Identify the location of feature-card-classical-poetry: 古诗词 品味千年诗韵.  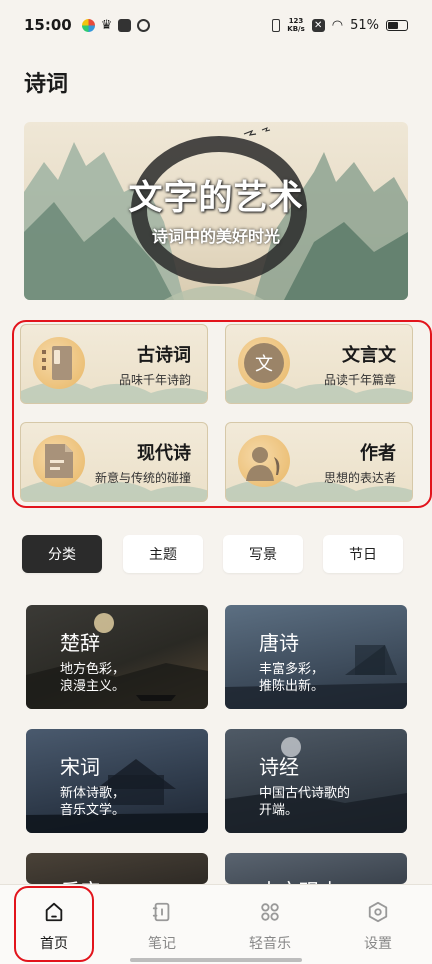
(114, 364).